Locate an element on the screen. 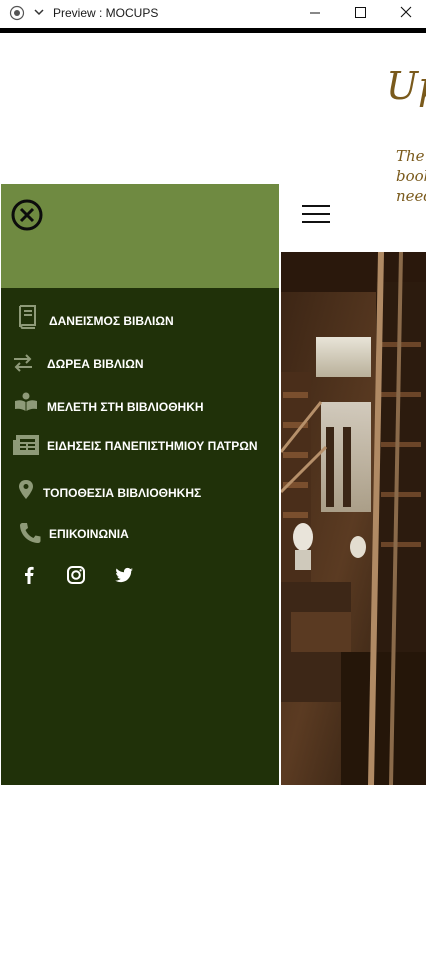 This screenshot has width=426, height=956. chevron-down-icon is located at coordinates (39, 12).